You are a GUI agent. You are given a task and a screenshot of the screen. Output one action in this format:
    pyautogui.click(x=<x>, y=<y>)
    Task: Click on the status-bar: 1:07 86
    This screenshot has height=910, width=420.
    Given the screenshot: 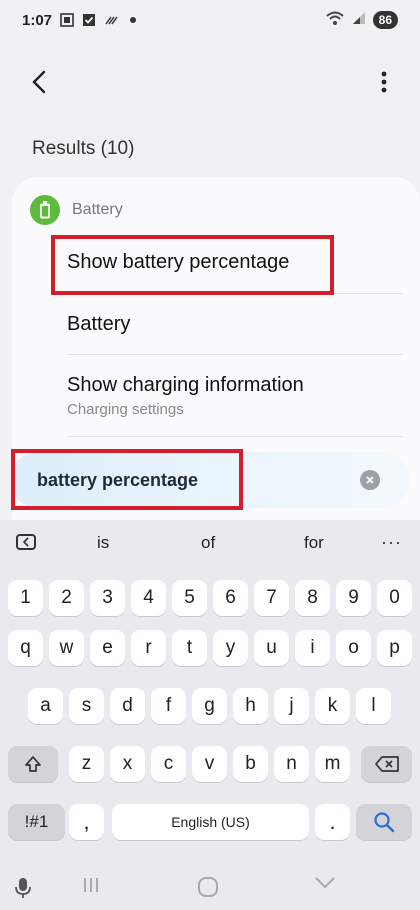 What is the action you would take?
    pyautogui.click(x=210, y=20)
    